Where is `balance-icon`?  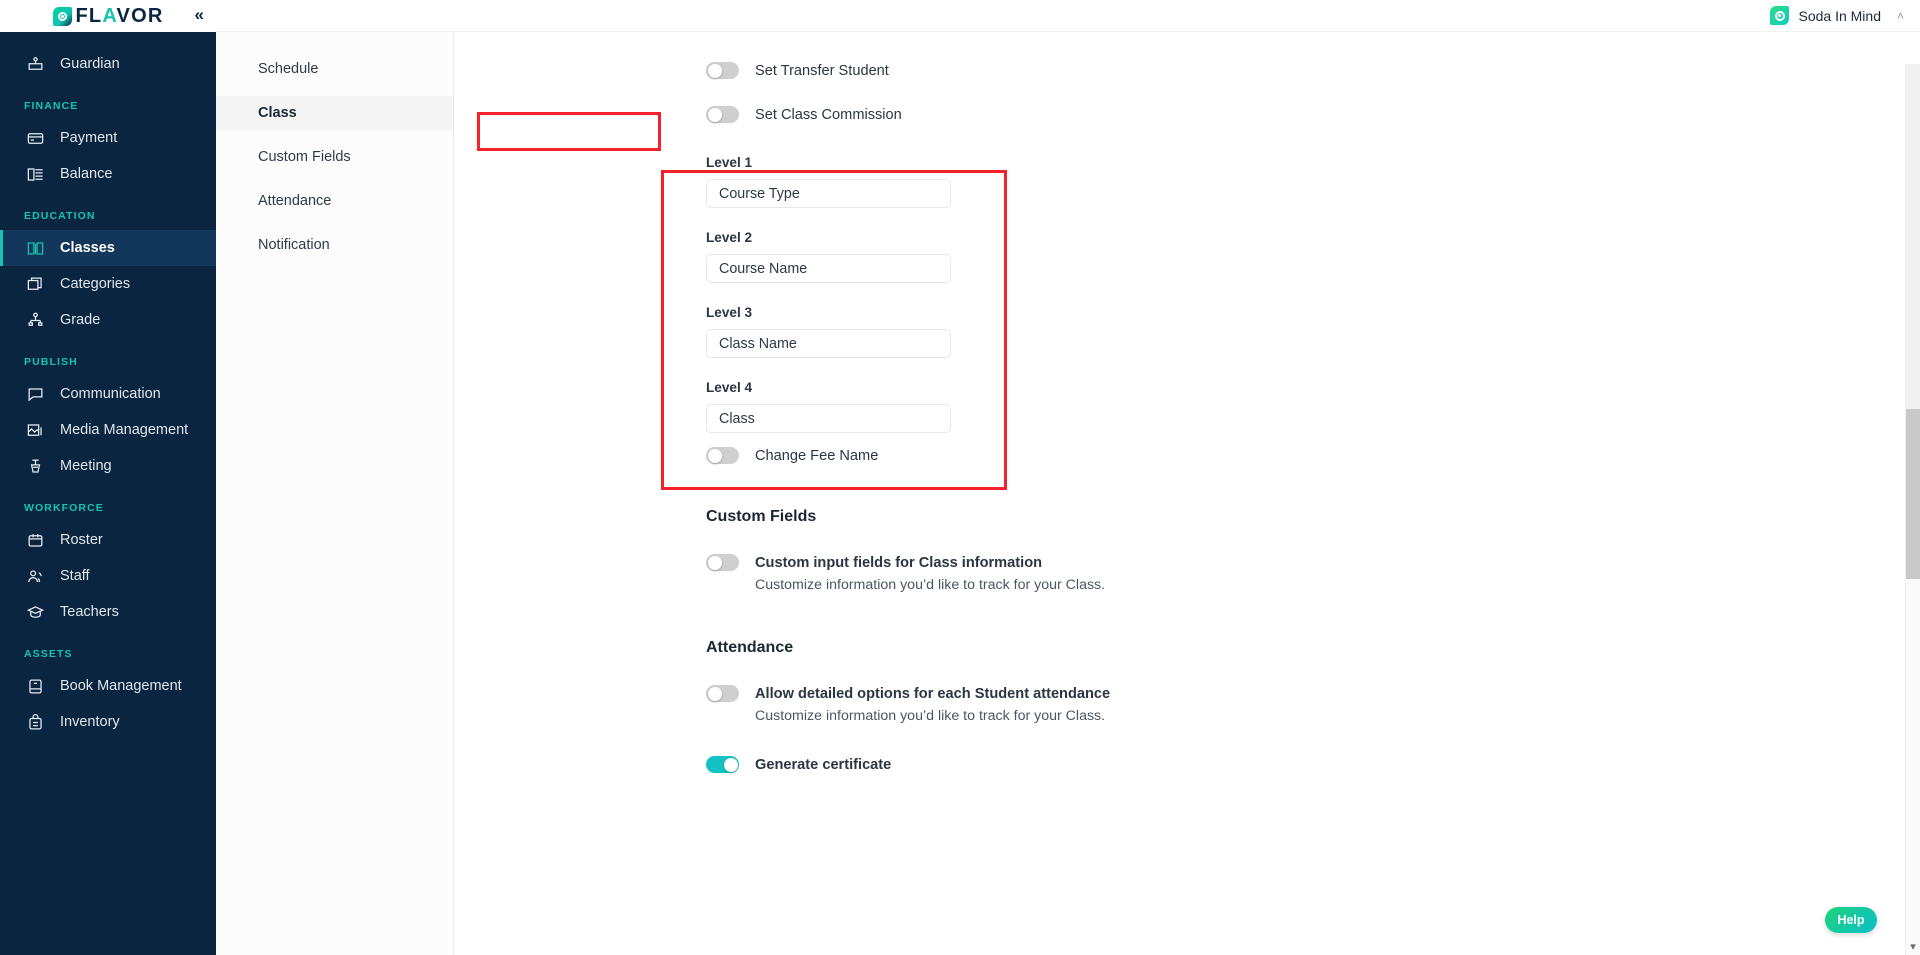 balance-icon is located at coordinates (35, 174).